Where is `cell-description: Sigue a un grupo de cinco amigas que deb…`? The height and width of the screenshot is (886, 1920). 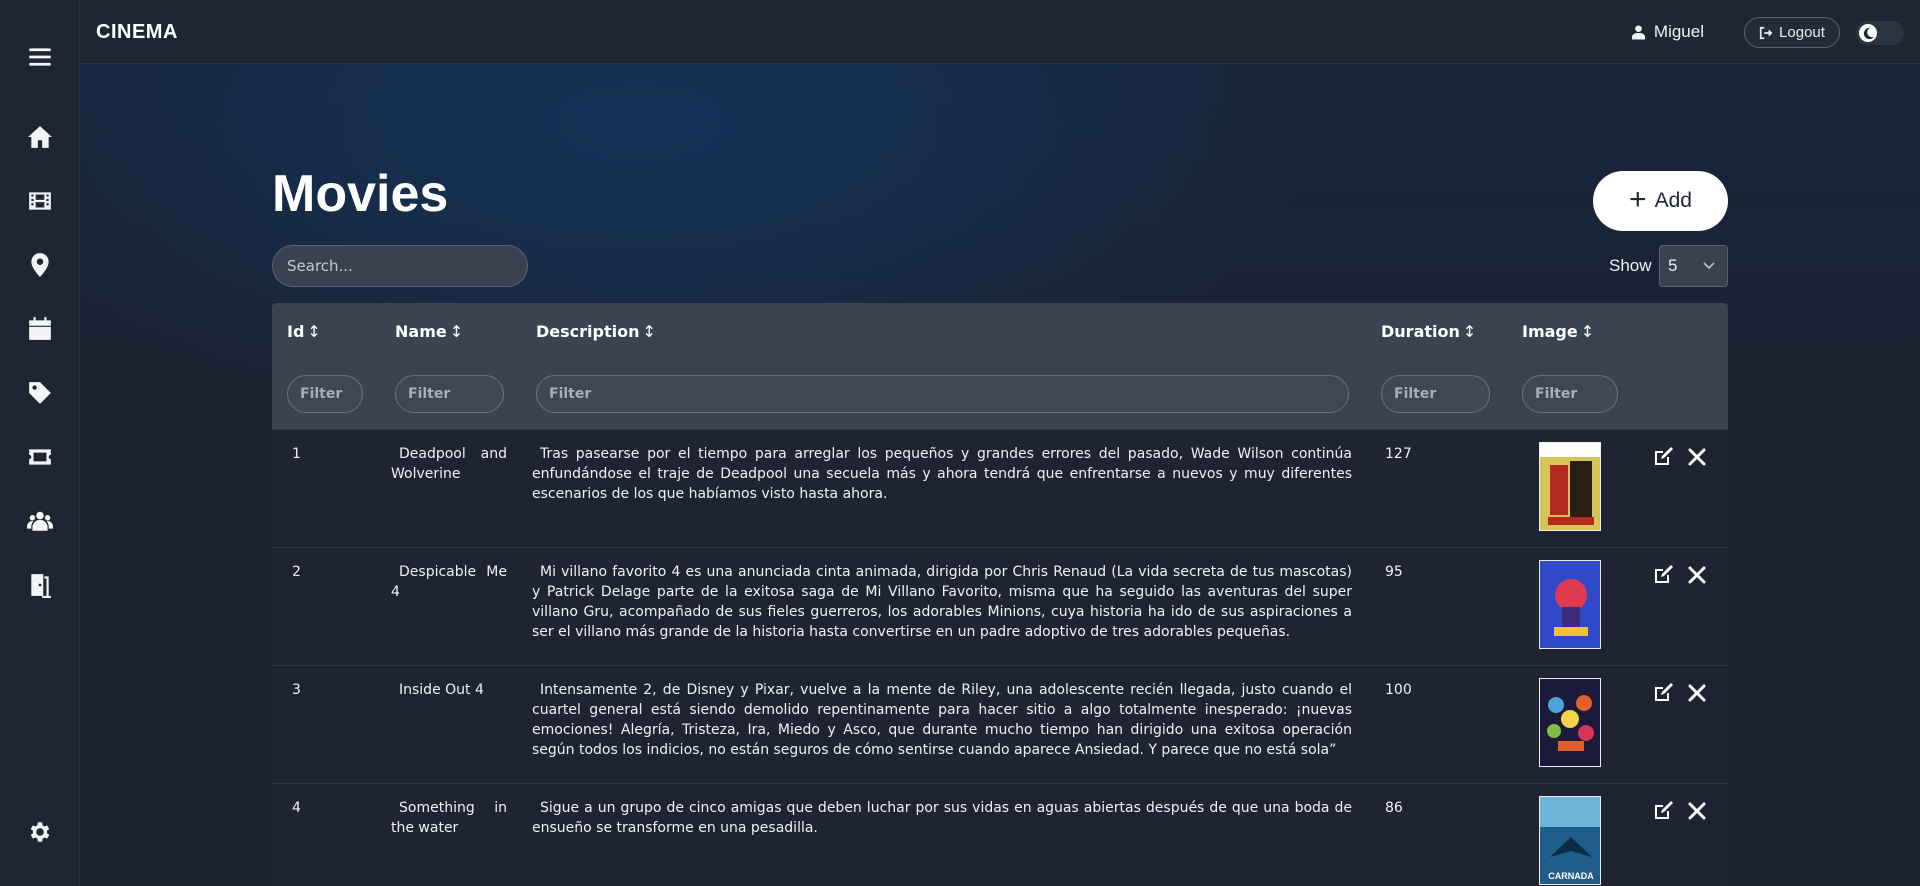 cell-description: Sigue a un grupo de cinco amigas que deb… is located at coordinates (942, 818).